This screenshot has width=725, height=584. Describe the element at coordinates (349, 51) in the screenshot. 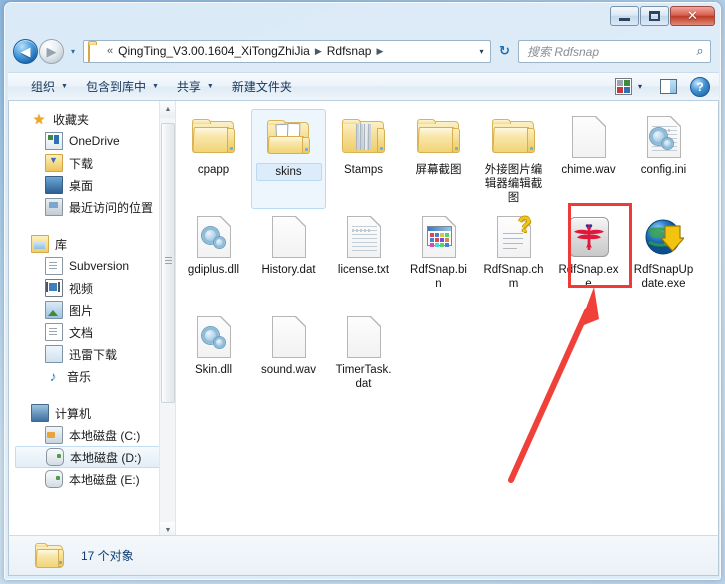

I see `breadcrumb-item-1: Rdfsnap` at that location.